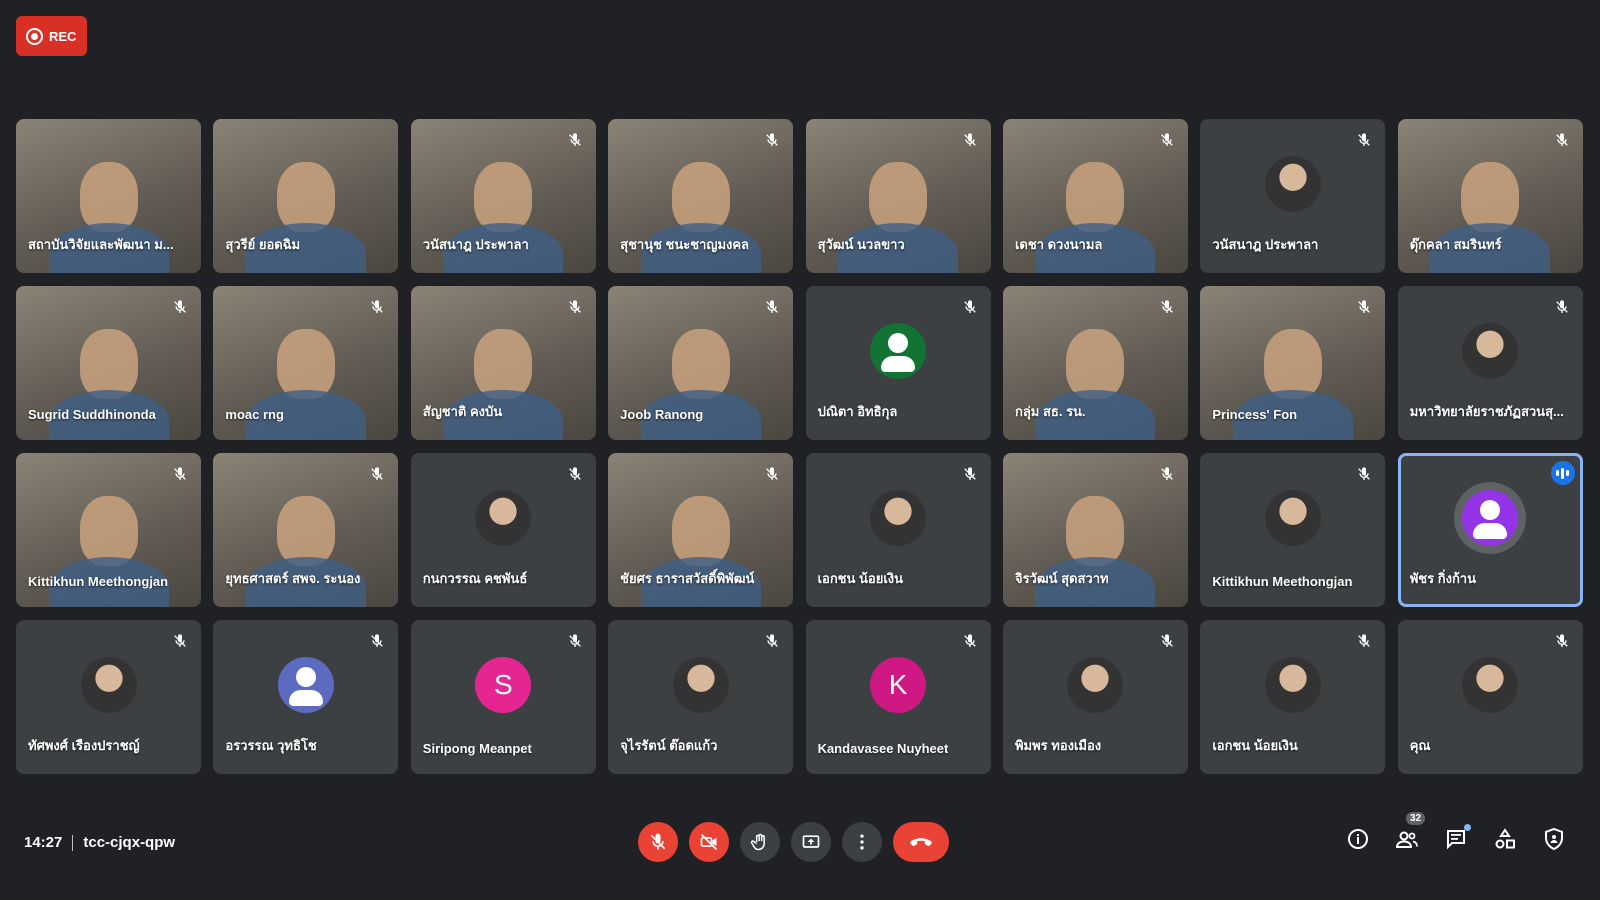 This screenshot has height=900, width=1600. What do you see at coordinates (1282, 581) in the screenshot?
I see `participant-name: Kittikhun Meethongjan` at bounding box center [1282, 581].